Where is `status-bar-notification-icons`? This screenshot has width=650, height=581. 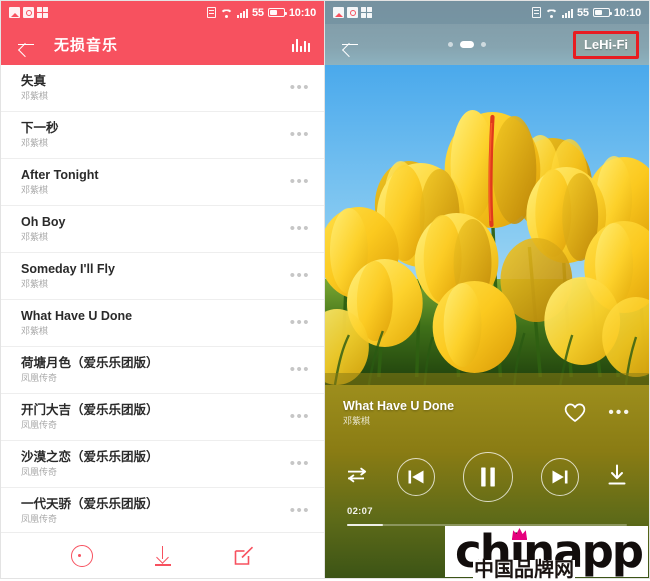
status-bar-notification-icons is located at coordinates (28, 12).